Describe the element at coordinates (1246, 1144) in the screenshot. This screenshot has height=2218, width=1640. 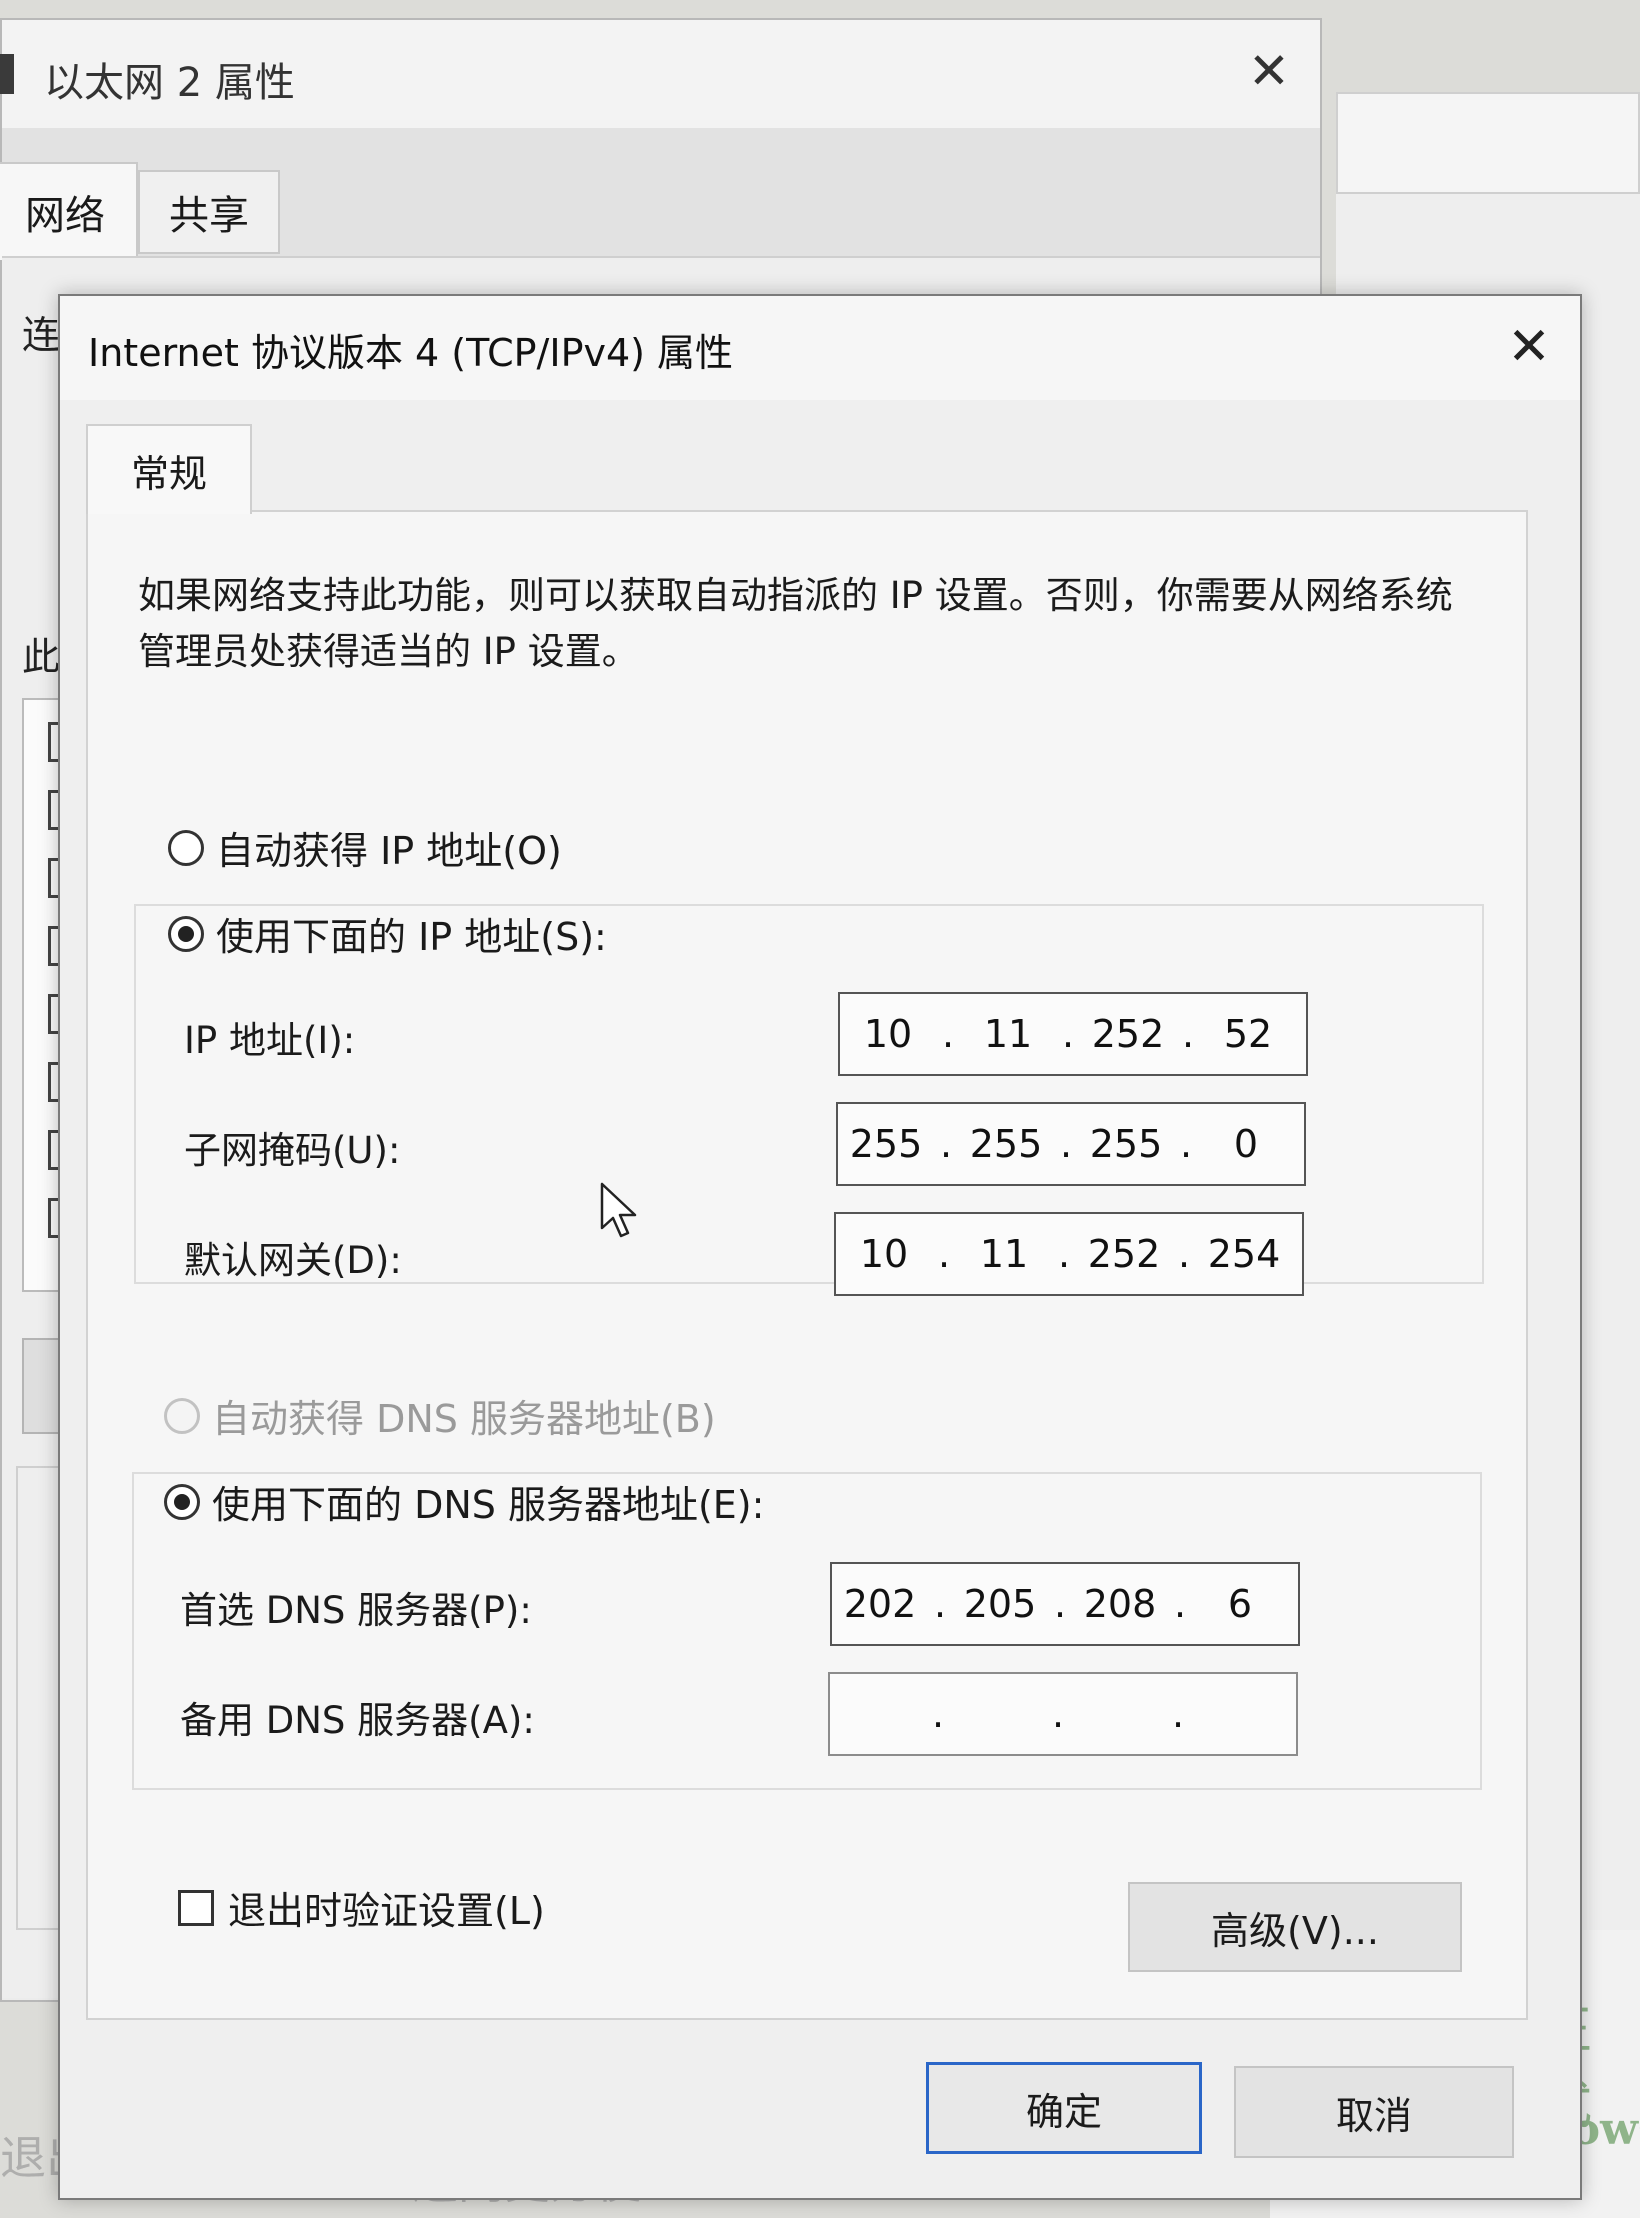
I see `ip-octet: 0` at that location.